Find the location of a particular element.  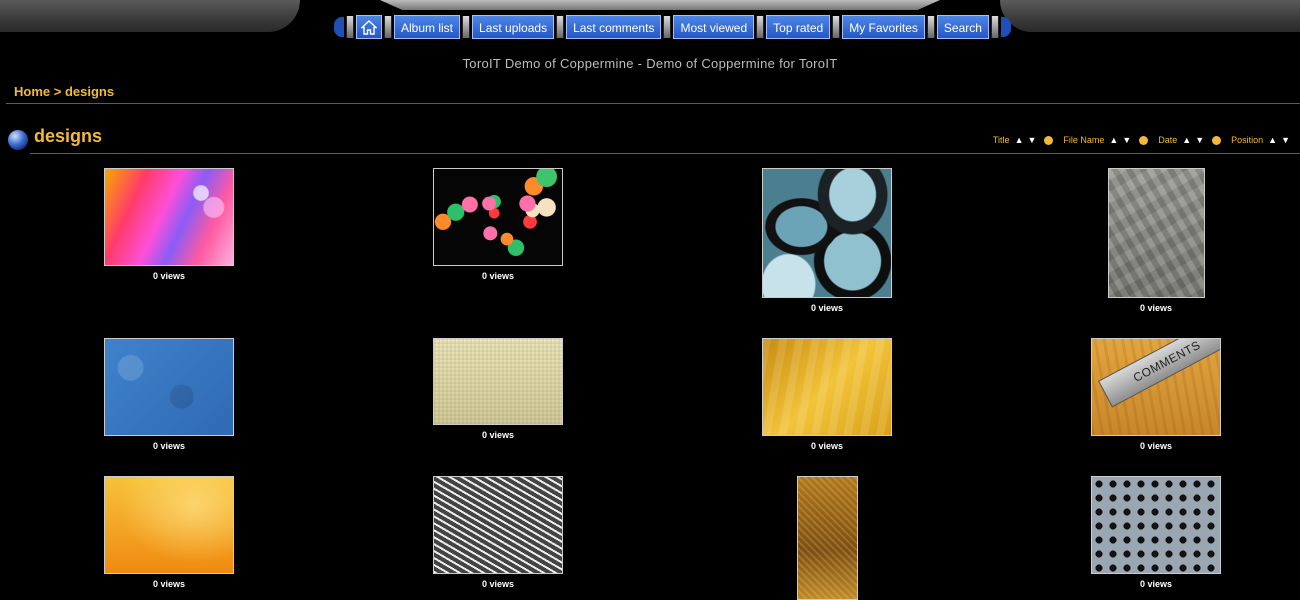

sort-filename-asc-icon: ▲ is located at coordinates (1113, 140).